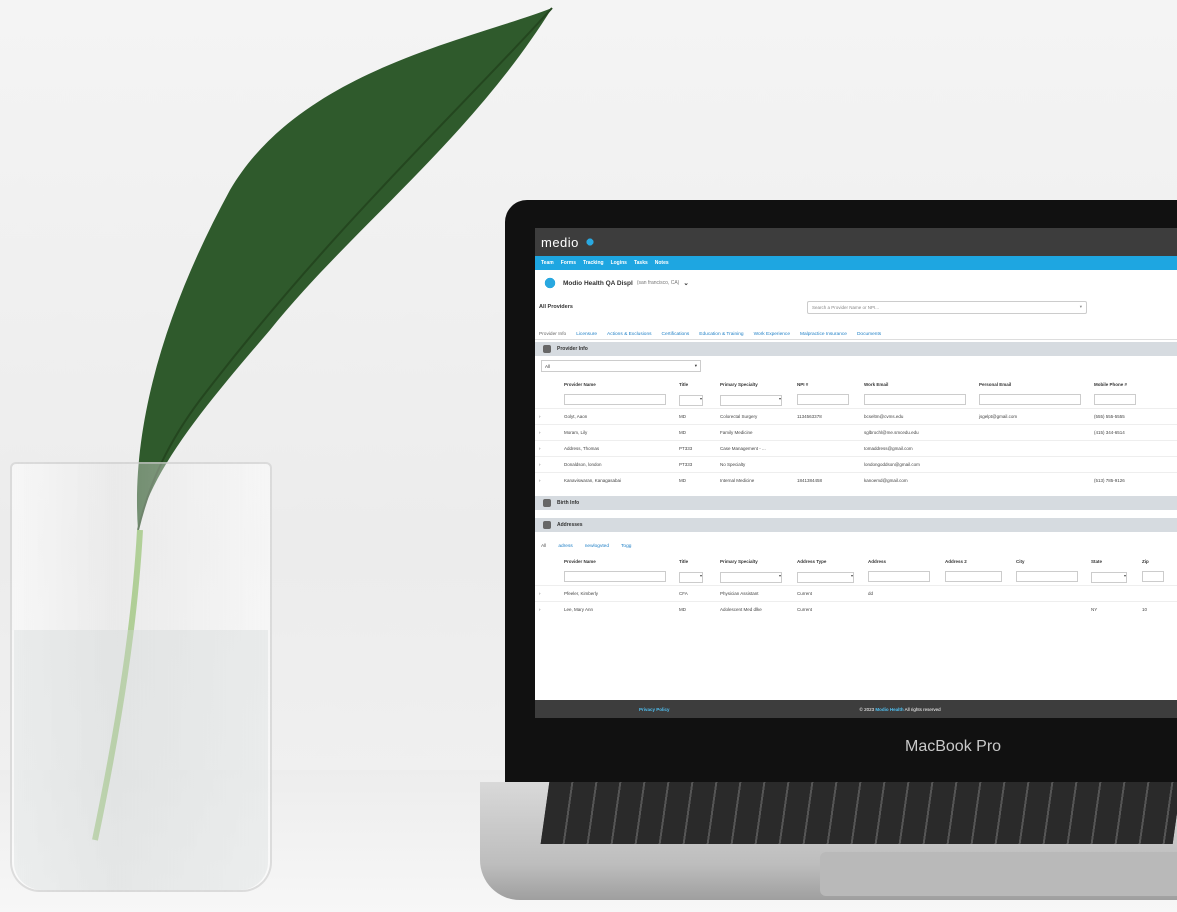 The width and height of the screenshot is (1177, 912). Describe the element at coordinates (1047, 576) in the screenshot. I see `city-filter-input` at that location.